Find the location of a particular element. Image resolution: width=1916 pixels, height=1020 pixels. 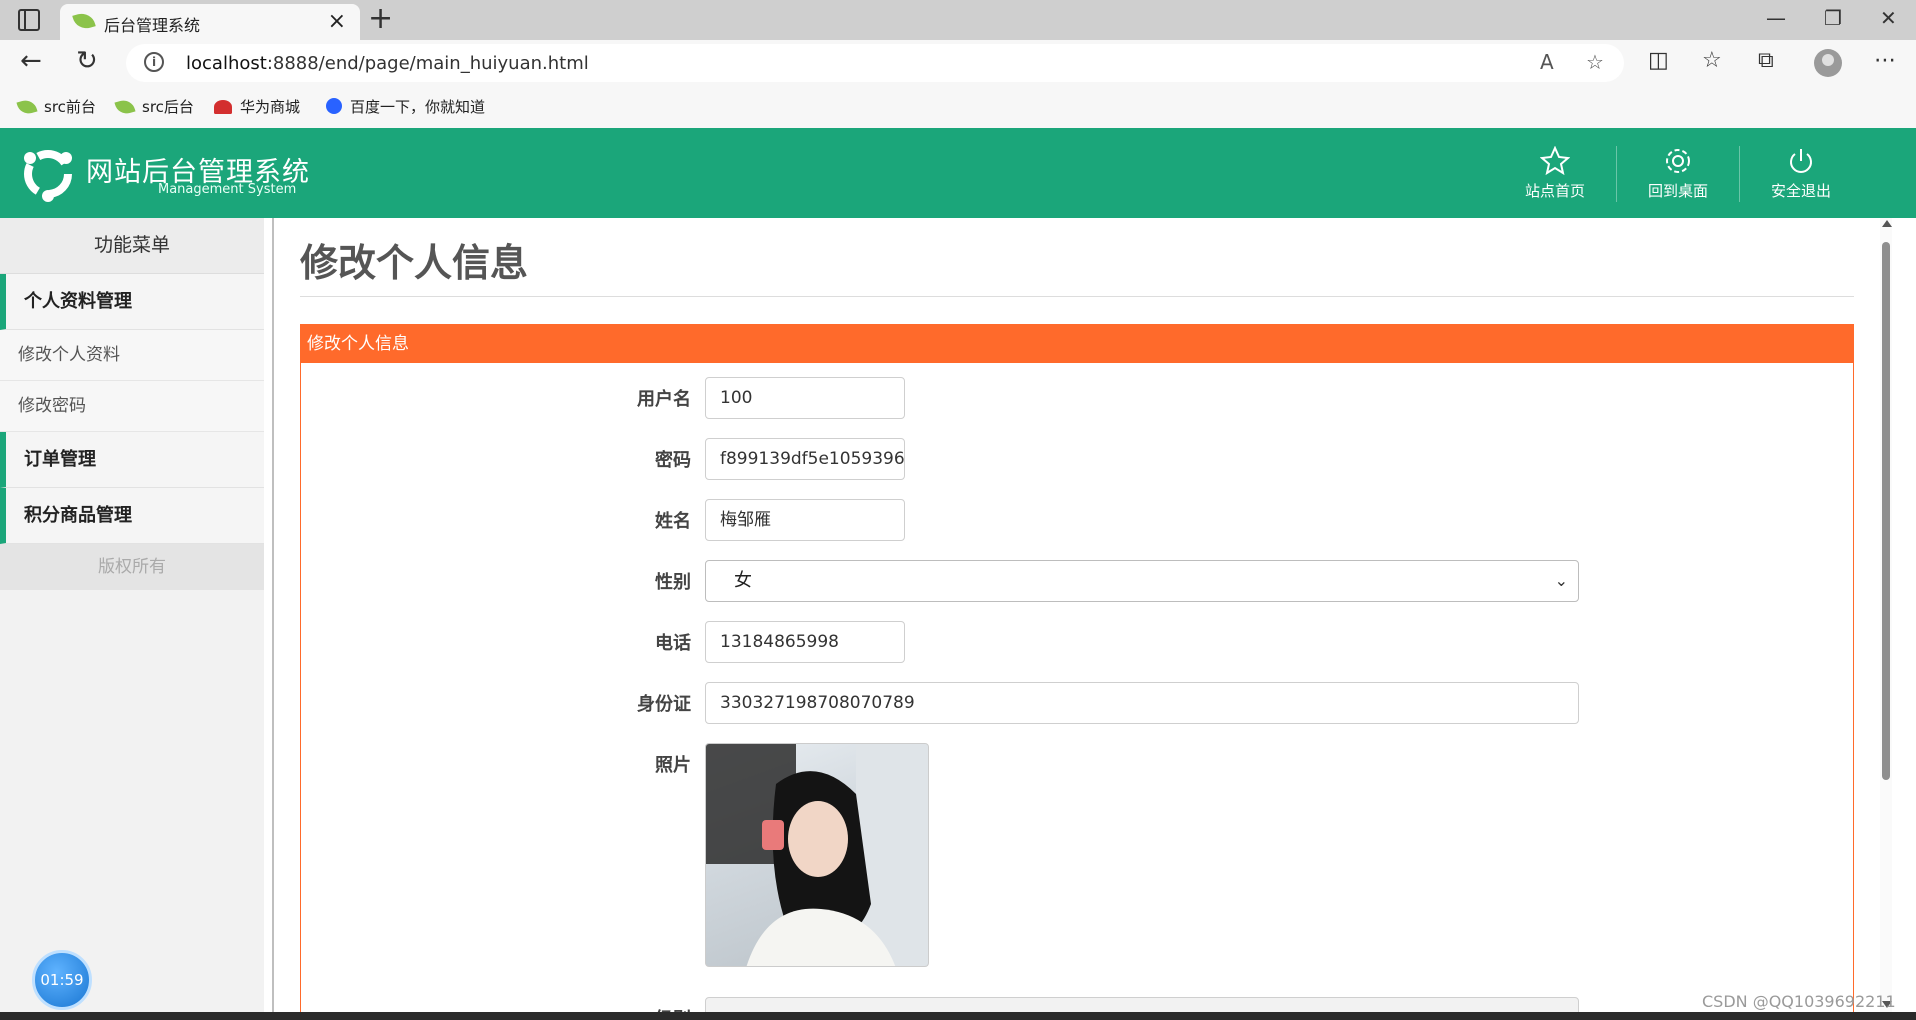

more-menu-icon: ⋯ is located at coordinates (1885, 60).